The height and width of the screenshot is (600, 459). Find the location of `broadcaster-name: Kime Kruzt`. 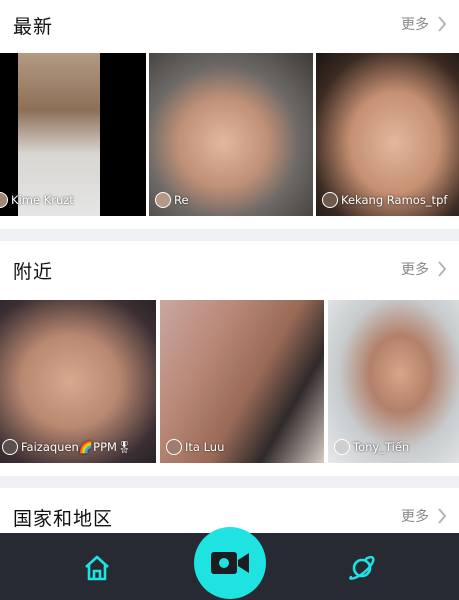

broadcaster-name: Kime Kruzt is located at coordinates (42, 200).